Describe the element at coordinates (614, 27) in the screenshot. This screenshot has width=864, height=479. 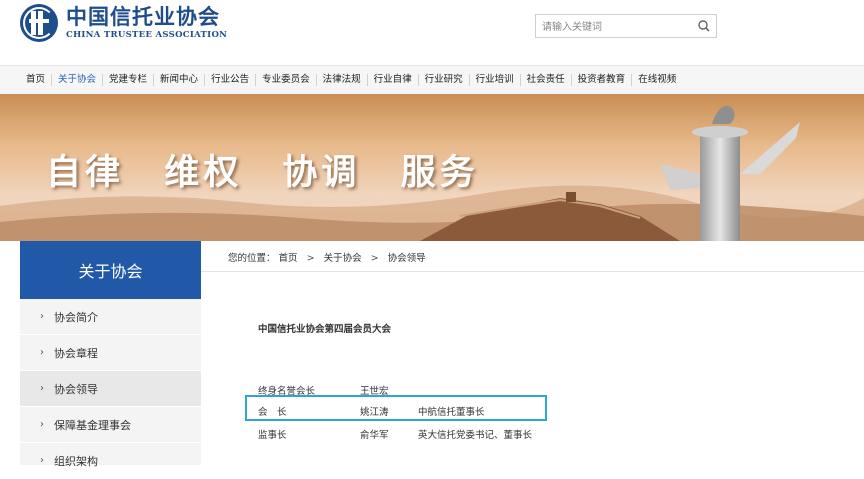
I see `search-input` at that location.